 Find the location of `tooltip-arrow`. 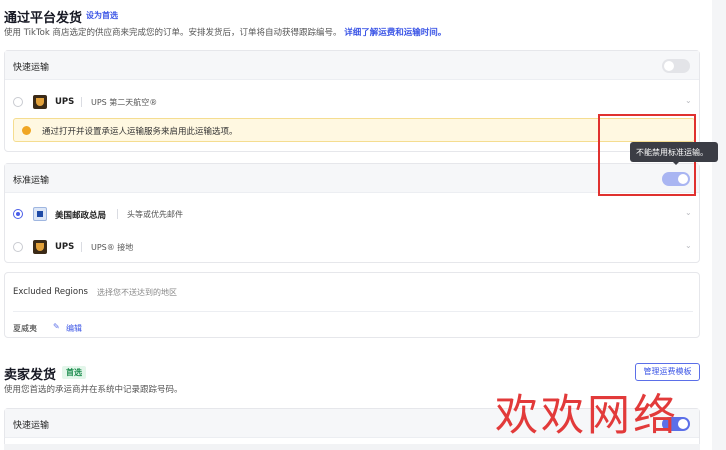

tooltip-arrow is located at coordinates (676, 163).